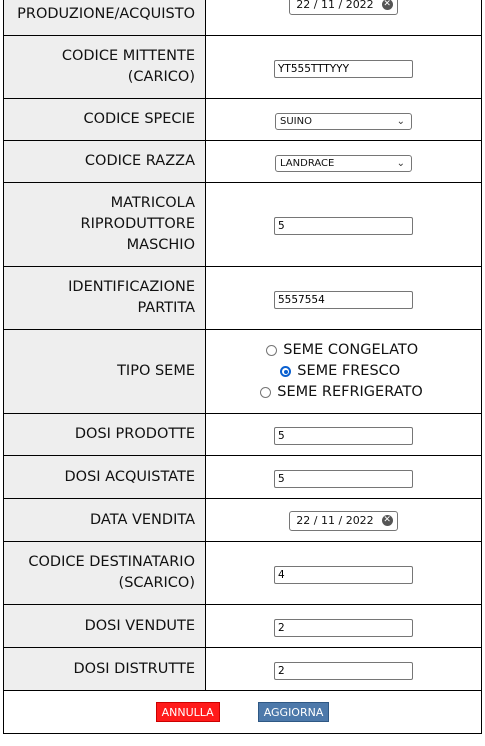 The height and width of the screenshot is (746, 485). I want to click on annulla-button: ANNULLA, so click(187, 712).